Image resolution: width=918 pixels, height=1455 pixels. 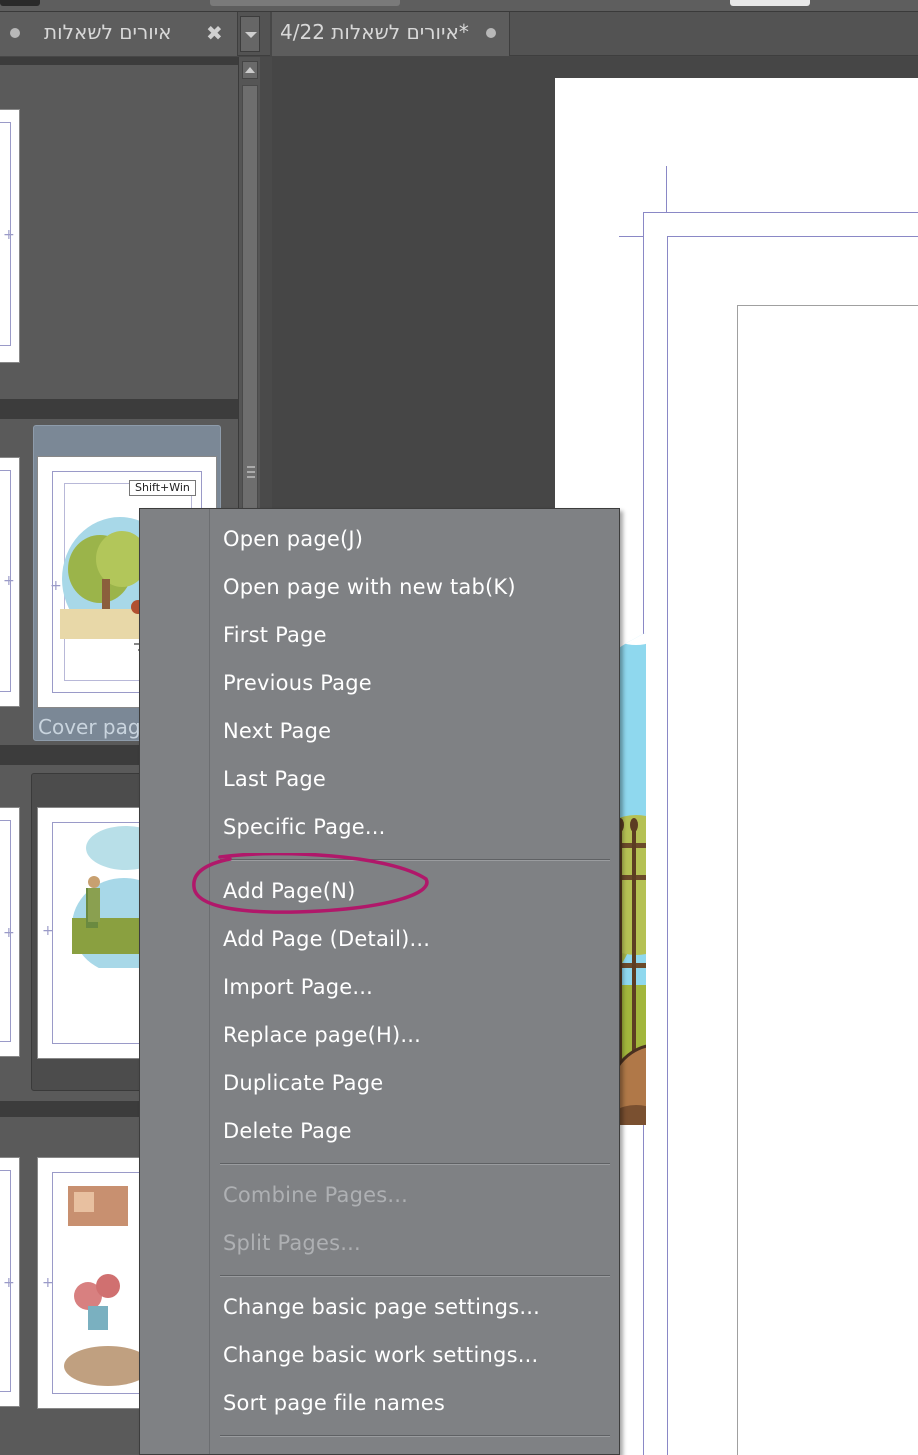 I want to click on top-toolbar-strip, so click(x=459, y=6).